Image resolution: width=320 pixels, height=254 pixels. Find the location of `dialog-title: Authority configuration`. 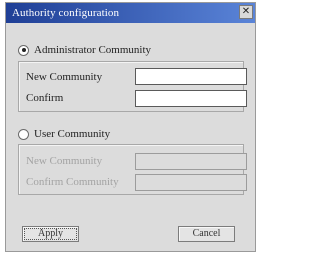

dialog-title: Authority configuration is located at coordinates (66, 13).